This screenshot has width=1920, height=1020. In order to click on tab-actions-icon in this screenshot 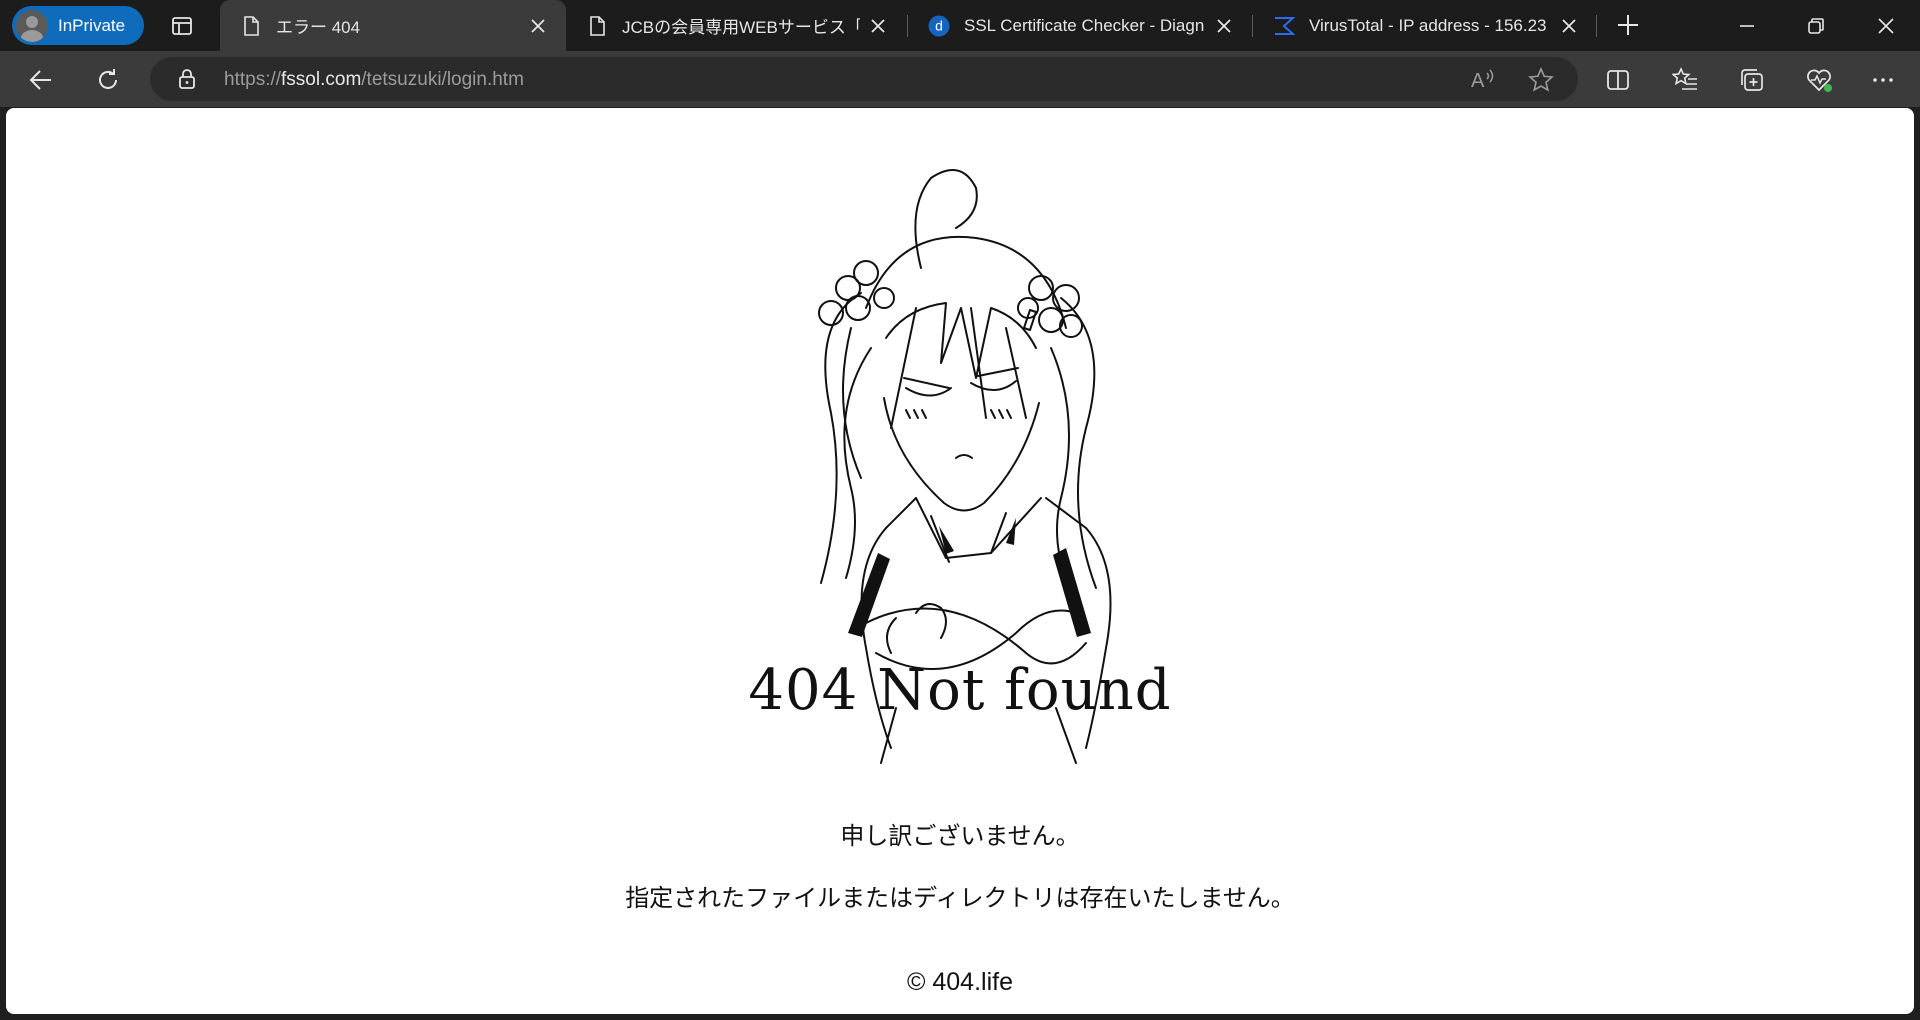, I will do `click(182, 25)`.